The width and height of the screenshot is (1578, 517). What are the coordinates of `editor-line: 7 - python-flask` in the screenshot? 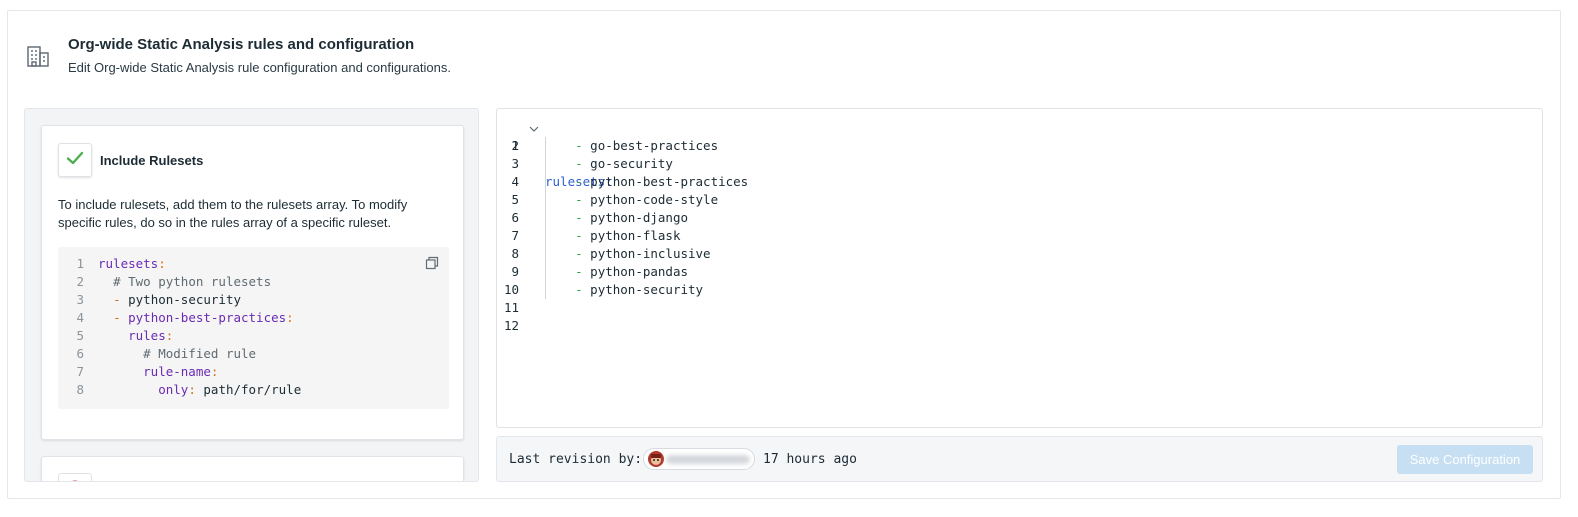 It's located at (596, 236).